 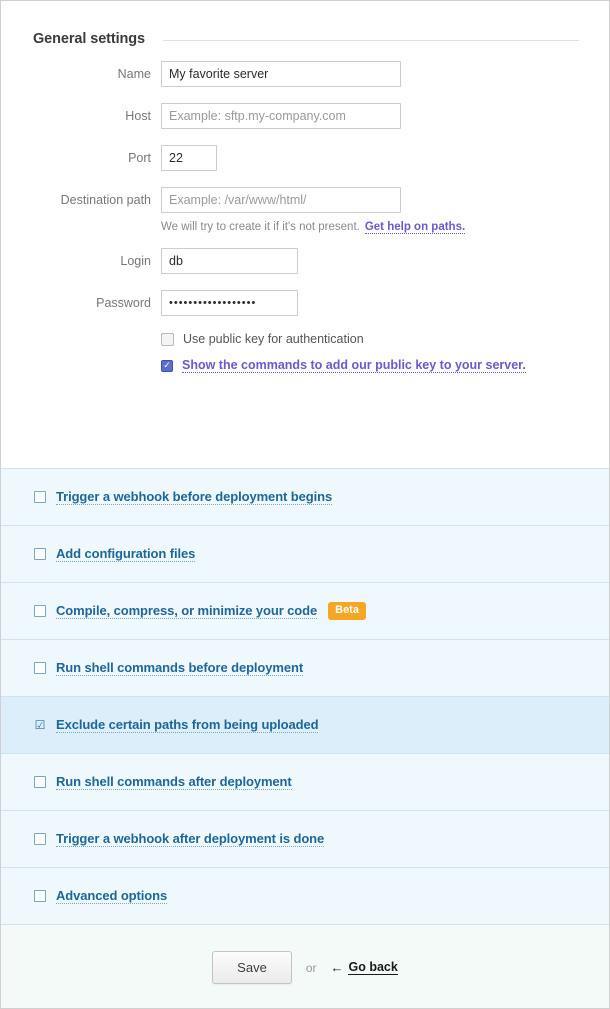 I want to click on host-input, so click(x=281, y=116).